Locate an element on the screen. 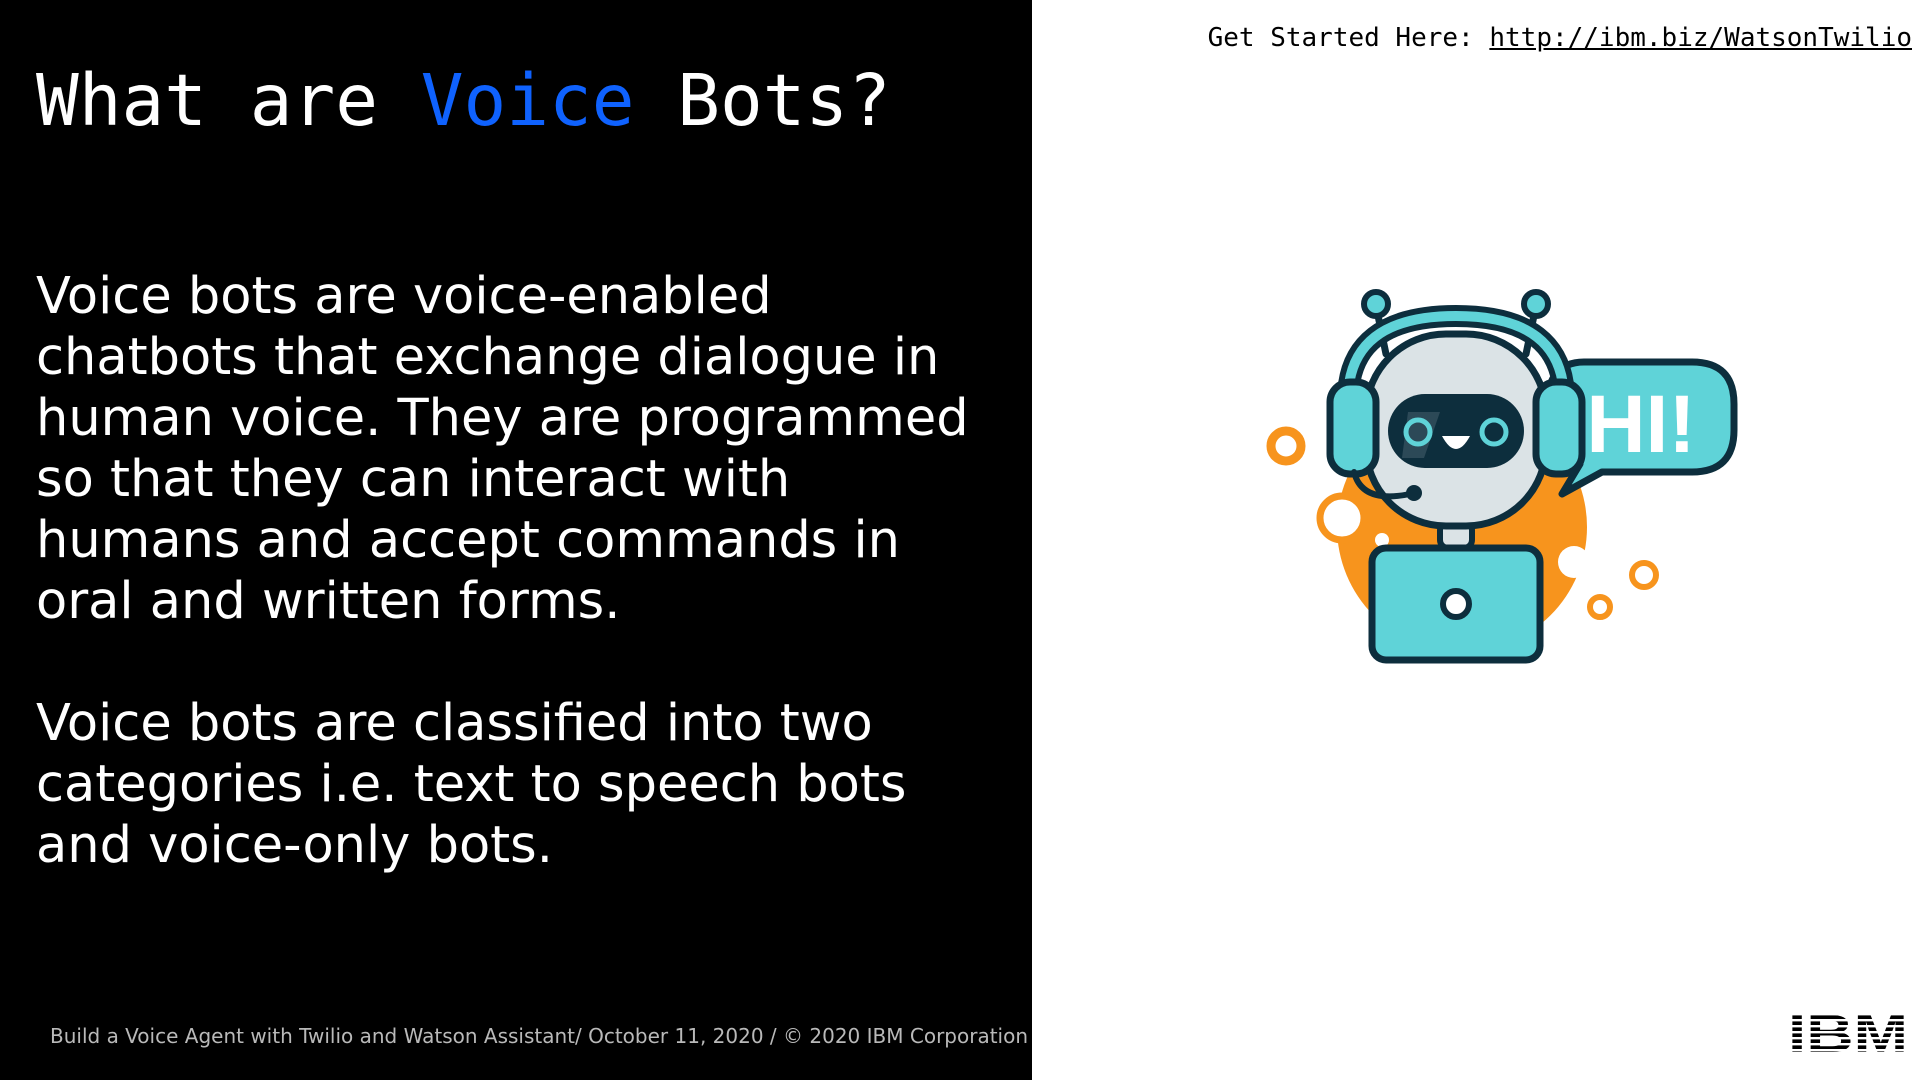 The width and height of the screenshot is (1920, 1080). ibm-logo-text: IBM is located at coordinates (1848, 1034).